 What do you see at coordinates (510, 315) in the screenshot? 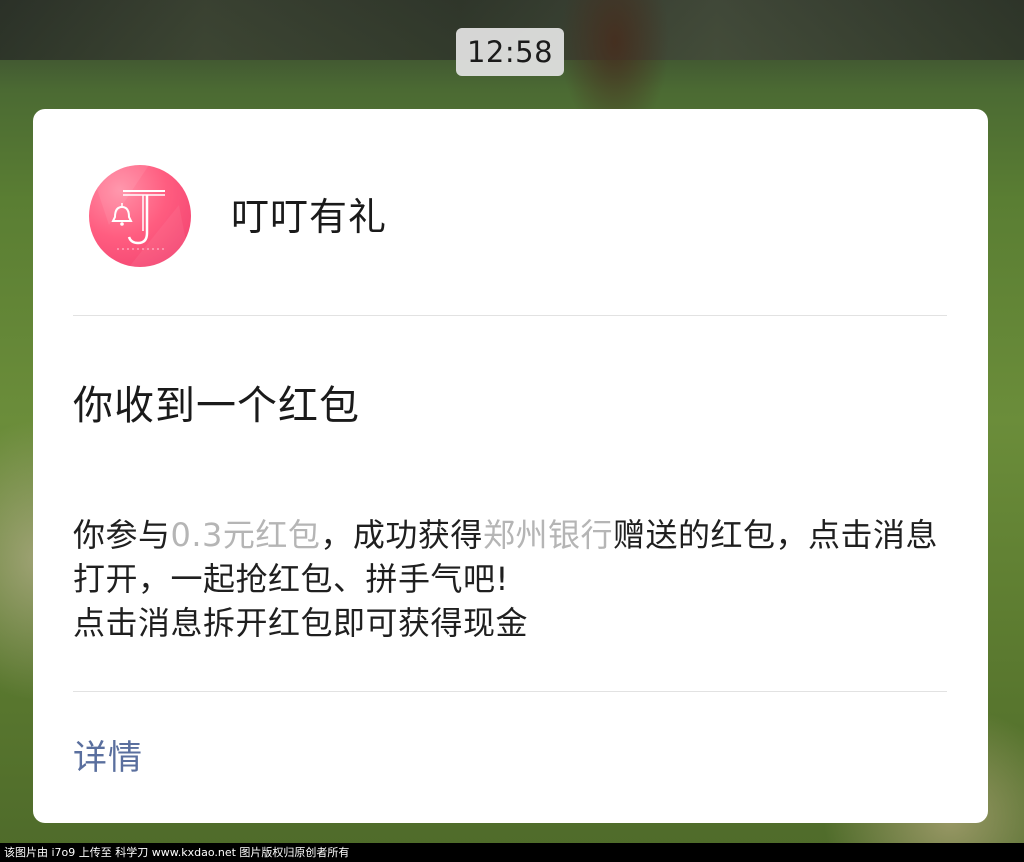
I see `header-divider` at bounding box center [510, 315].